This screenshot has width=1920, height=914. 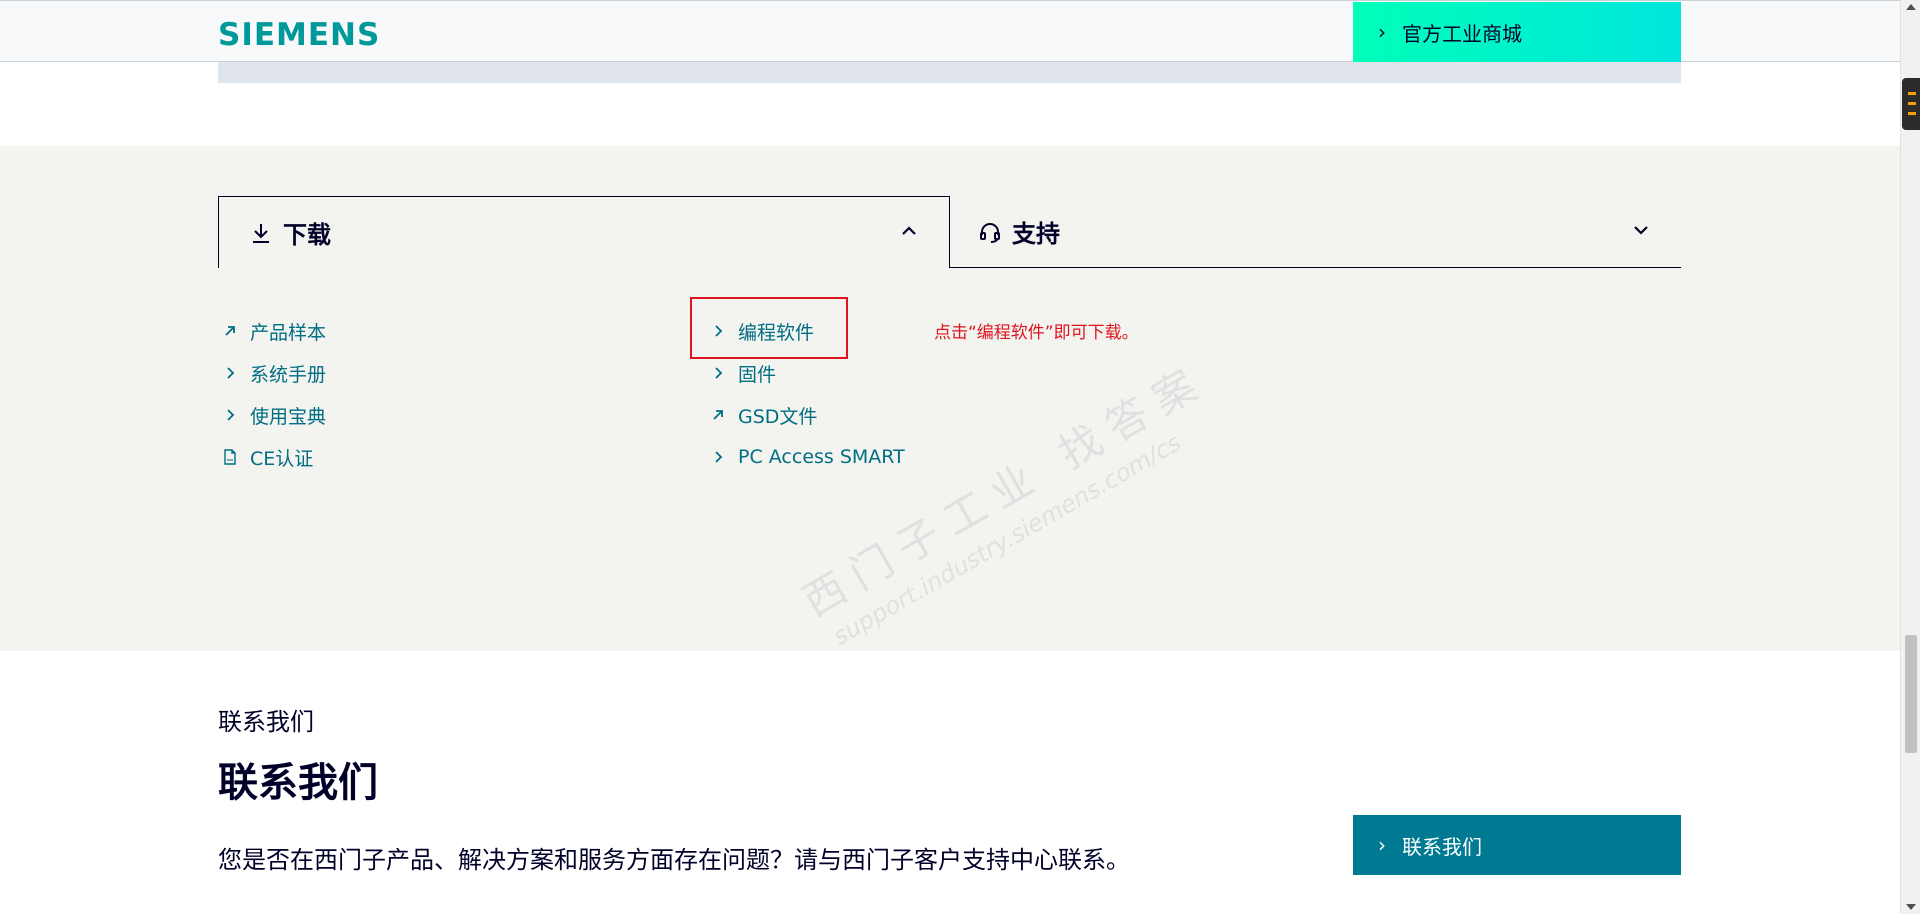 I want to click on tab-support: 支持, so click(x=1315, y=232).